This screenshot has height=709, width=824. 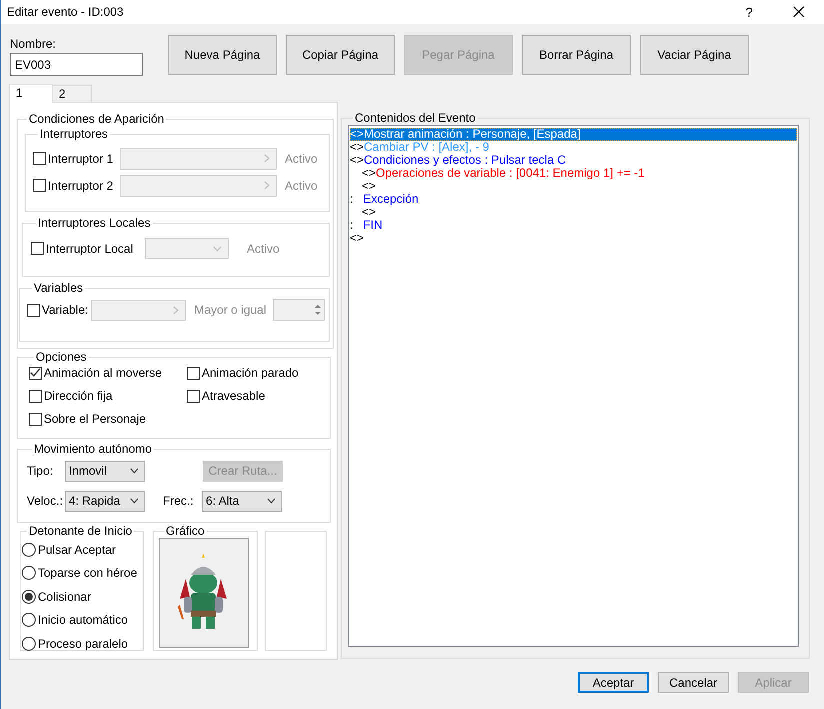 What do you see at coordinates (340, 55) in the screenshot?
I see `page-button: Copiar Página` at bounding box center [340, 55].